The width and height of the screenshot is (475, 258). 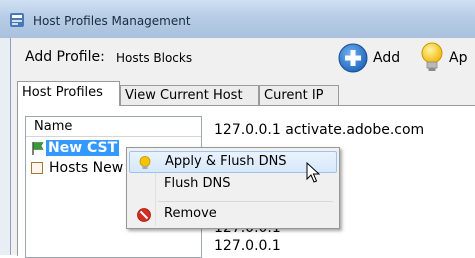 I want to click on apply-button-label: Ap, so click(x=458, y=58).